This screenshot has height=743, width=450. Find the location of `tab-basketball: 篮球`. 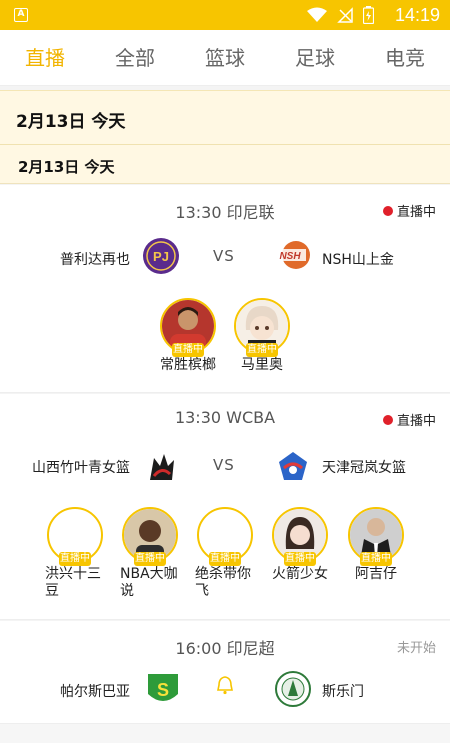

tab-basketball: 篮球 is located at coordinates (225, 57).